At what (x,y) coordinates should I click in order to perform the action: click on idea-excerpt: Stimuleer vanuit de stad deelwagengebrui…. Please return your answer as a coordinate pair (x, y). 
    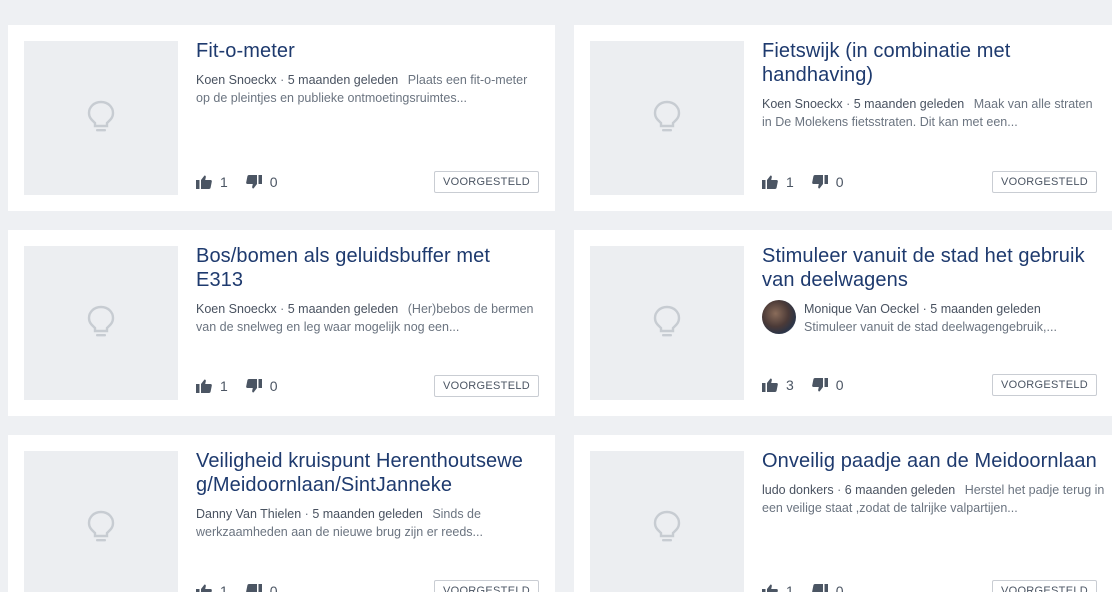
    Looking at the image, I should click on (930, 327).